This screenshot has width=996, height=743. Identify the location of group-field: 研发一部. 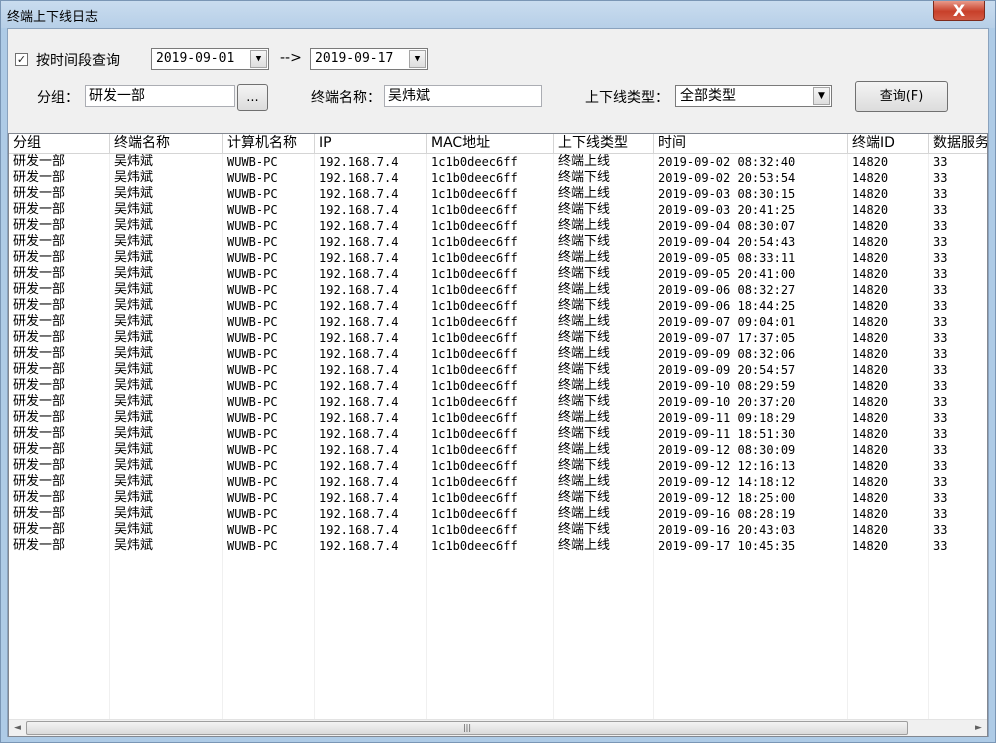
(160, 96).